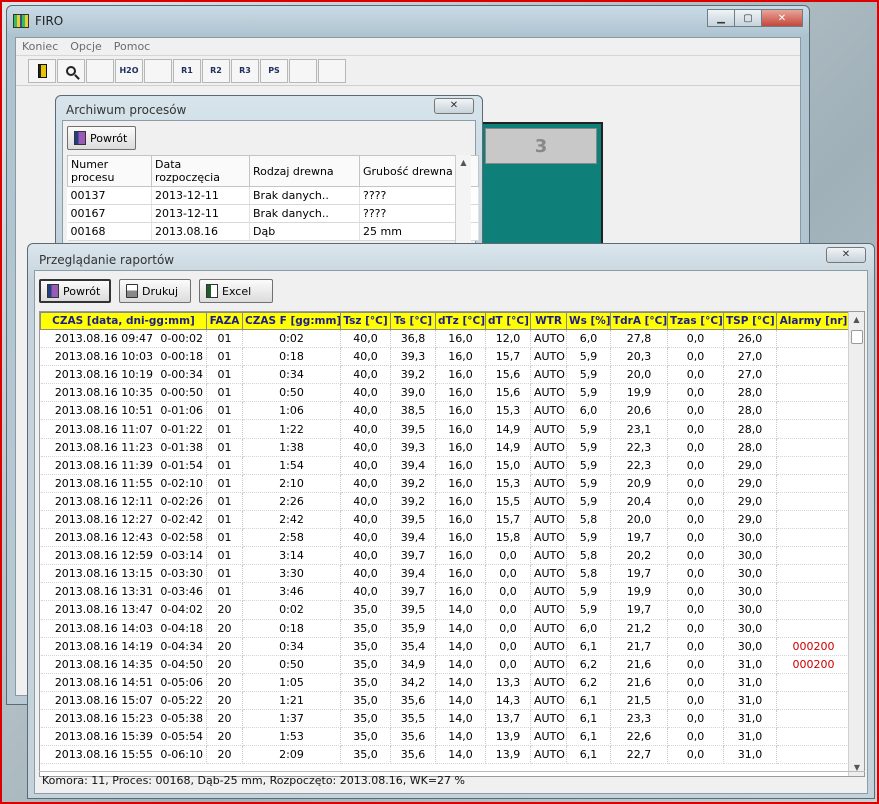 This screenshot has height=804, width=879. What do you see at coordinates (413, 321) in the screenshot?
I see `report-column-header: Ts [°C]` at bounding box center [413, 321].